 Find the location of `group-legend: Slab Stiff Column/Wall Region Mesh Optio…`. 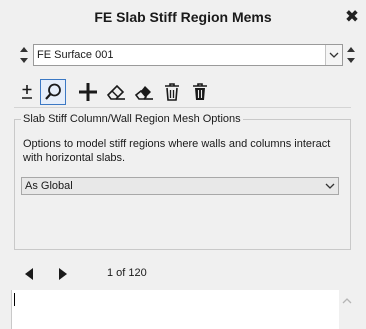

group-legend: Slab Stiff Column/Wall Region Mesh Optio… is located at coordinates (132, 119).